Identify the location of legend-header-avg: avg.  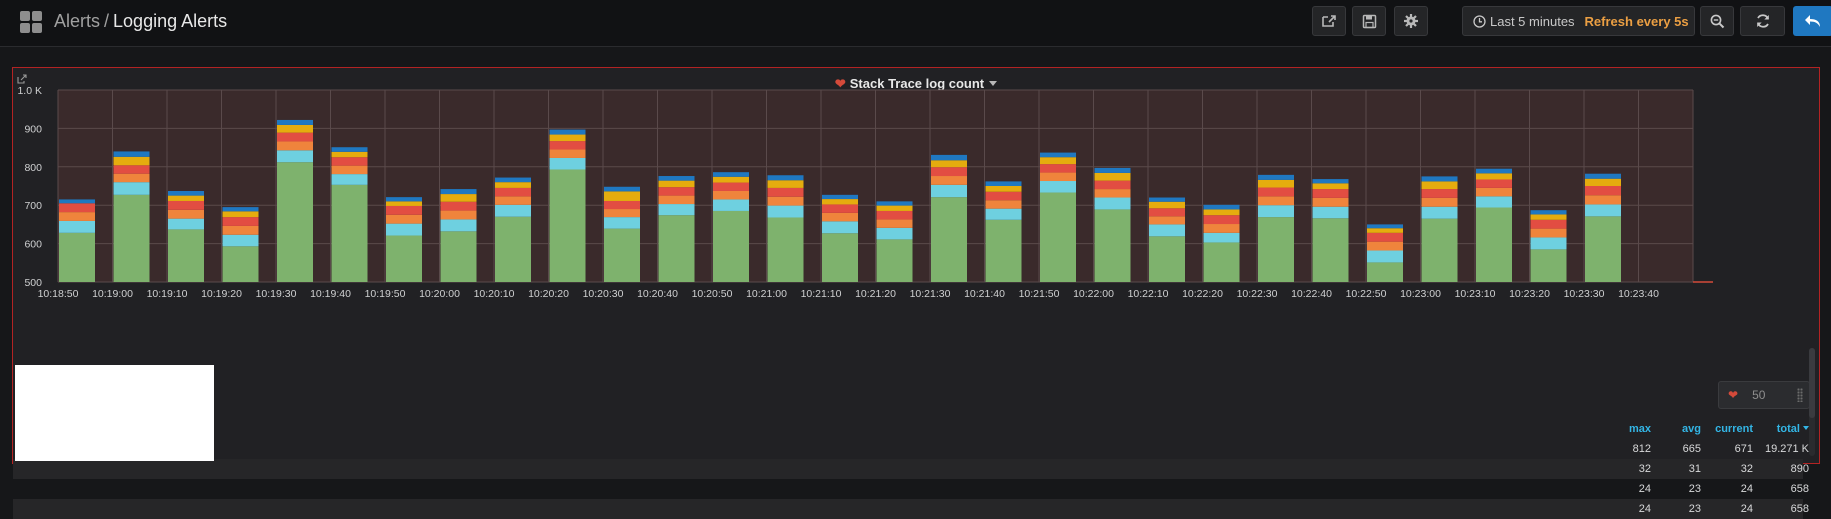
(1677, 430).